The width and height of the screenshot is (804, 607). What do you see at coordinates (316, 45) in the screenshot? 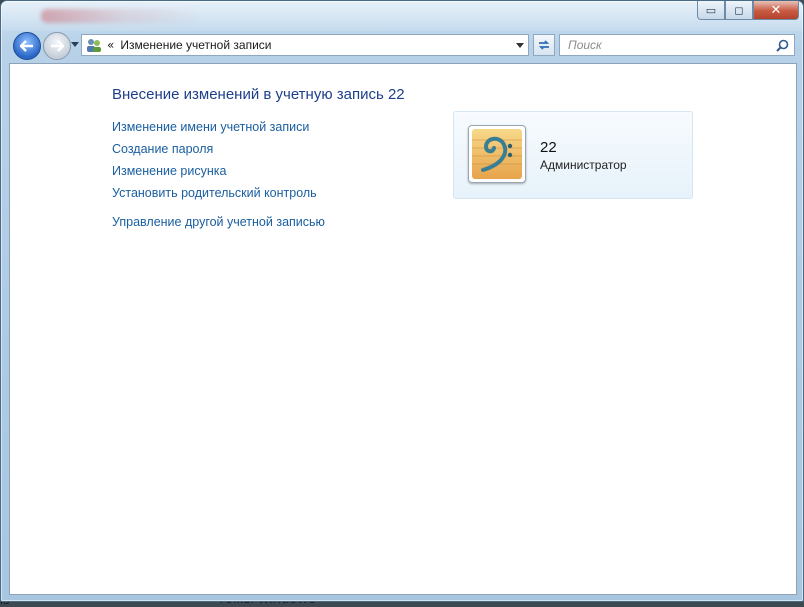
I see `breadcrumb: Изменение учетной записи` at bounding box center [316, 45].